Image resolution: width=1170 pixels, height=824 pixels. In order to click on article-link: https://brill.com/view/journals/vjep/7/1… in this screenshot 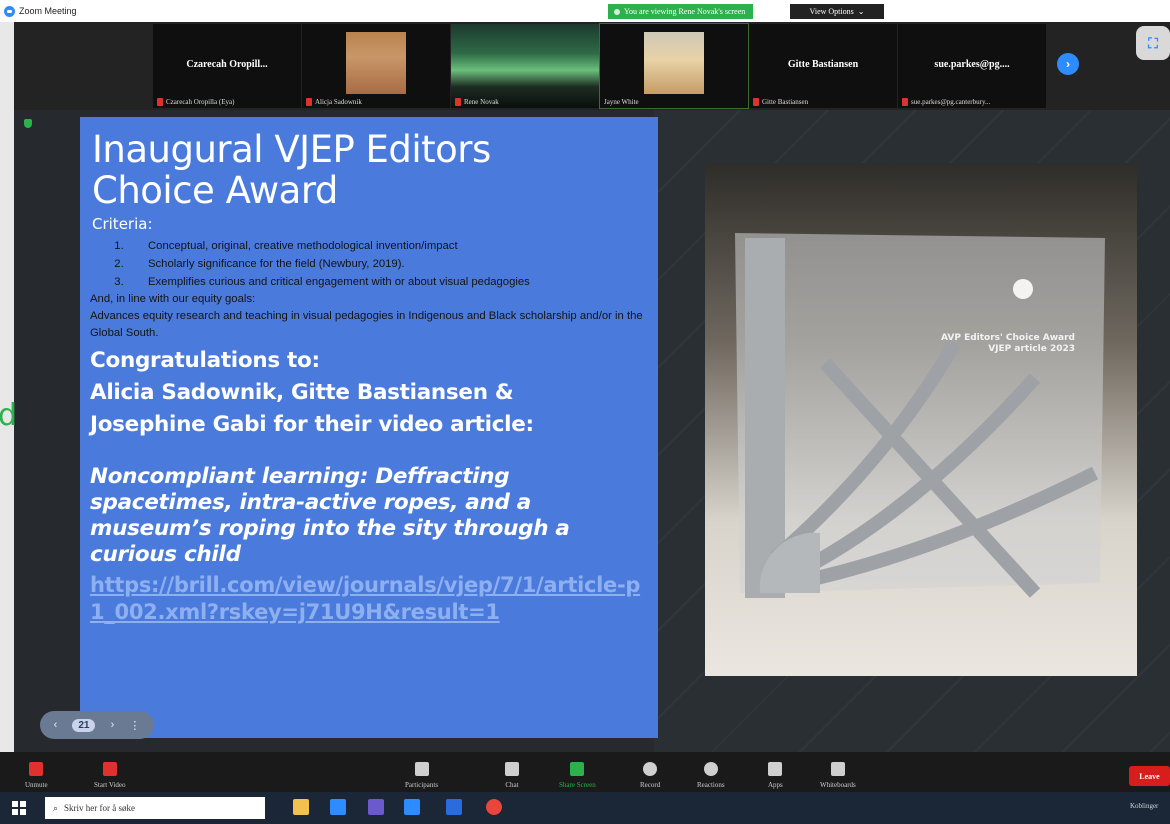, I will do `click(369, 599)`.